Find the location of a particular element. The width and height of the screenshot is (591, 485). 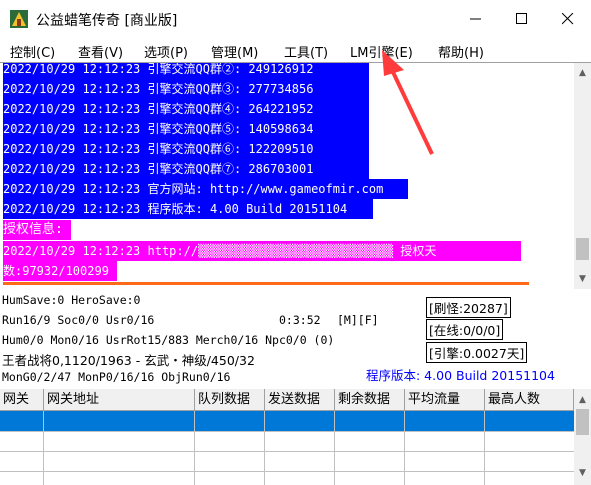

column-header: 网关 is located at coordinates (22, 400).